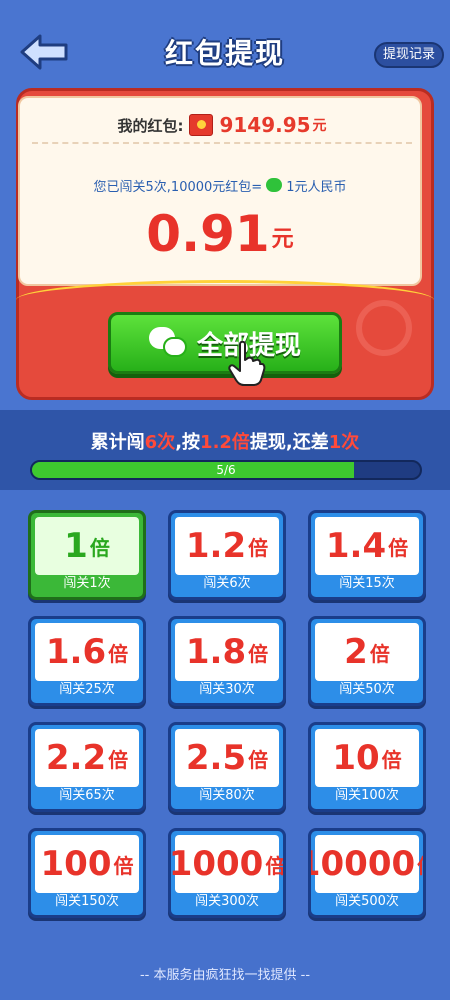  I want to click on tier-requirement: 闯关80次, so click(227, 795).